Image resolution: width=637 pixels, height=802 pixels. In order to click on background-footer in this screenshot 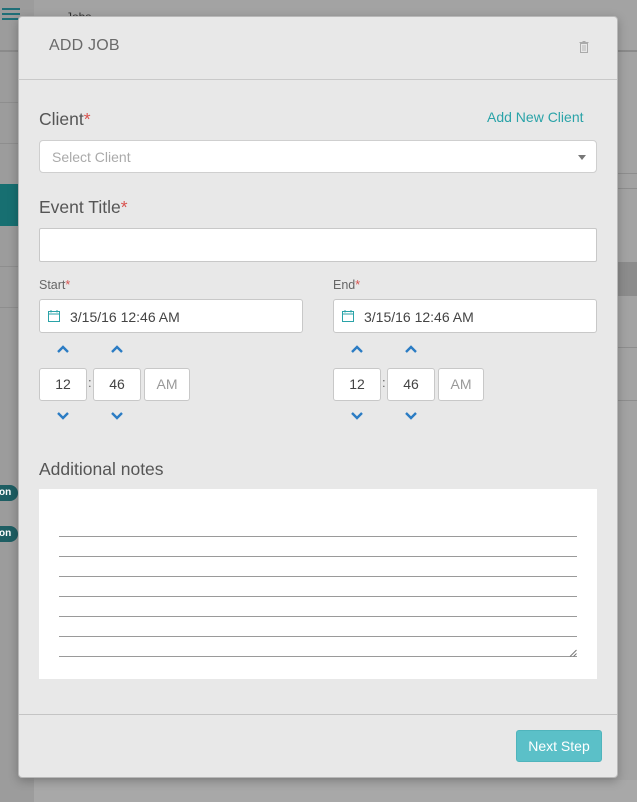, I will do `click(335, 791)`.